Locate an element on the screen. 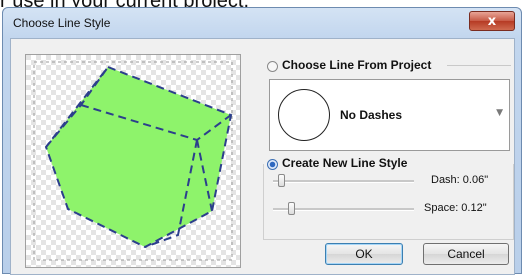 The width and height of the screenshot is (527, 275). dash-value-label: Dash: 0.06" is located at coordinates (460, 180).